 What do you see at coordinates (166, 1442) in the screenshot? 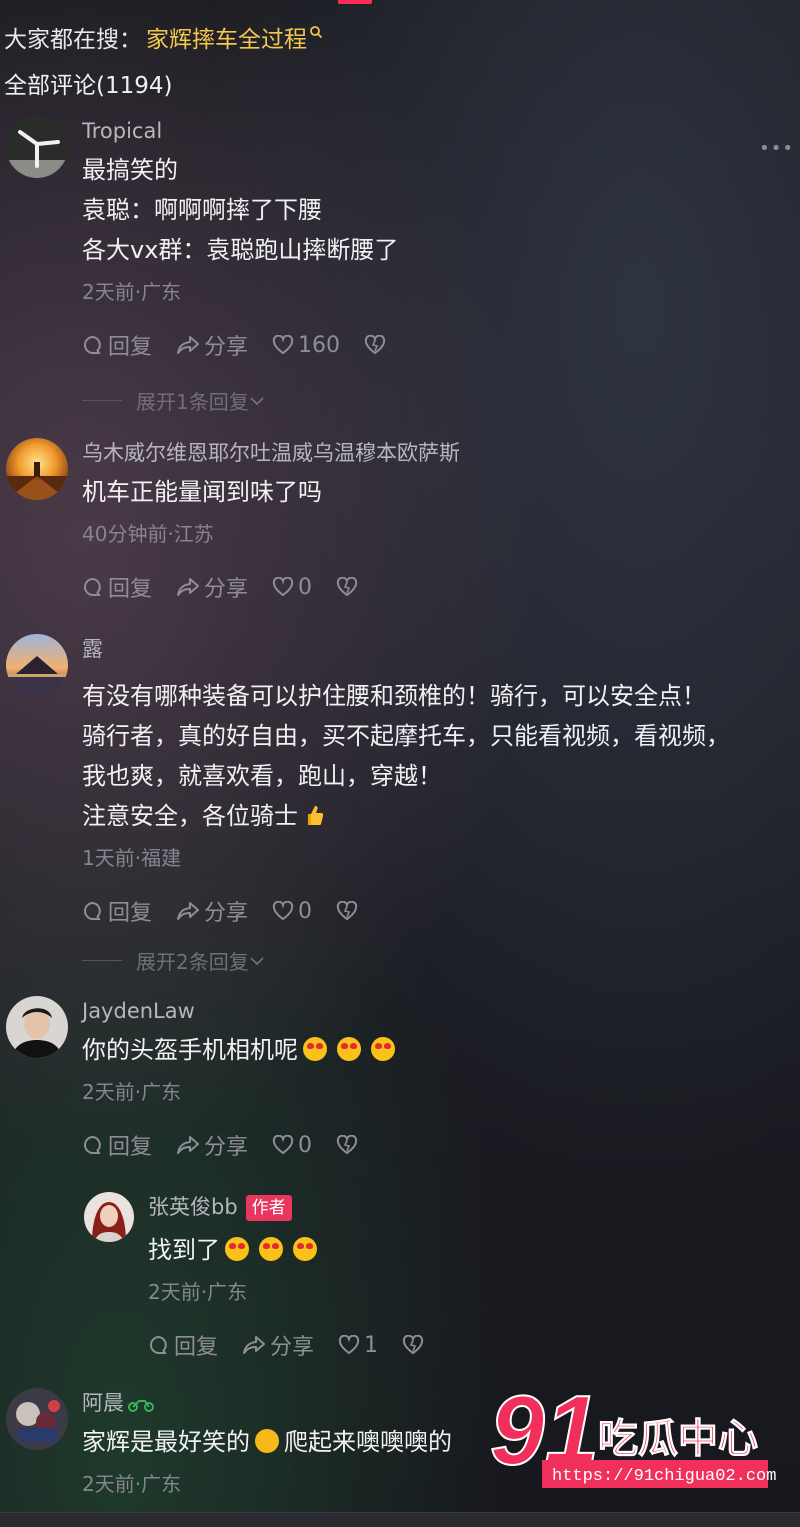
I see `comment-text: 家辉是最好笑的` at bounding box center [166, 1442].